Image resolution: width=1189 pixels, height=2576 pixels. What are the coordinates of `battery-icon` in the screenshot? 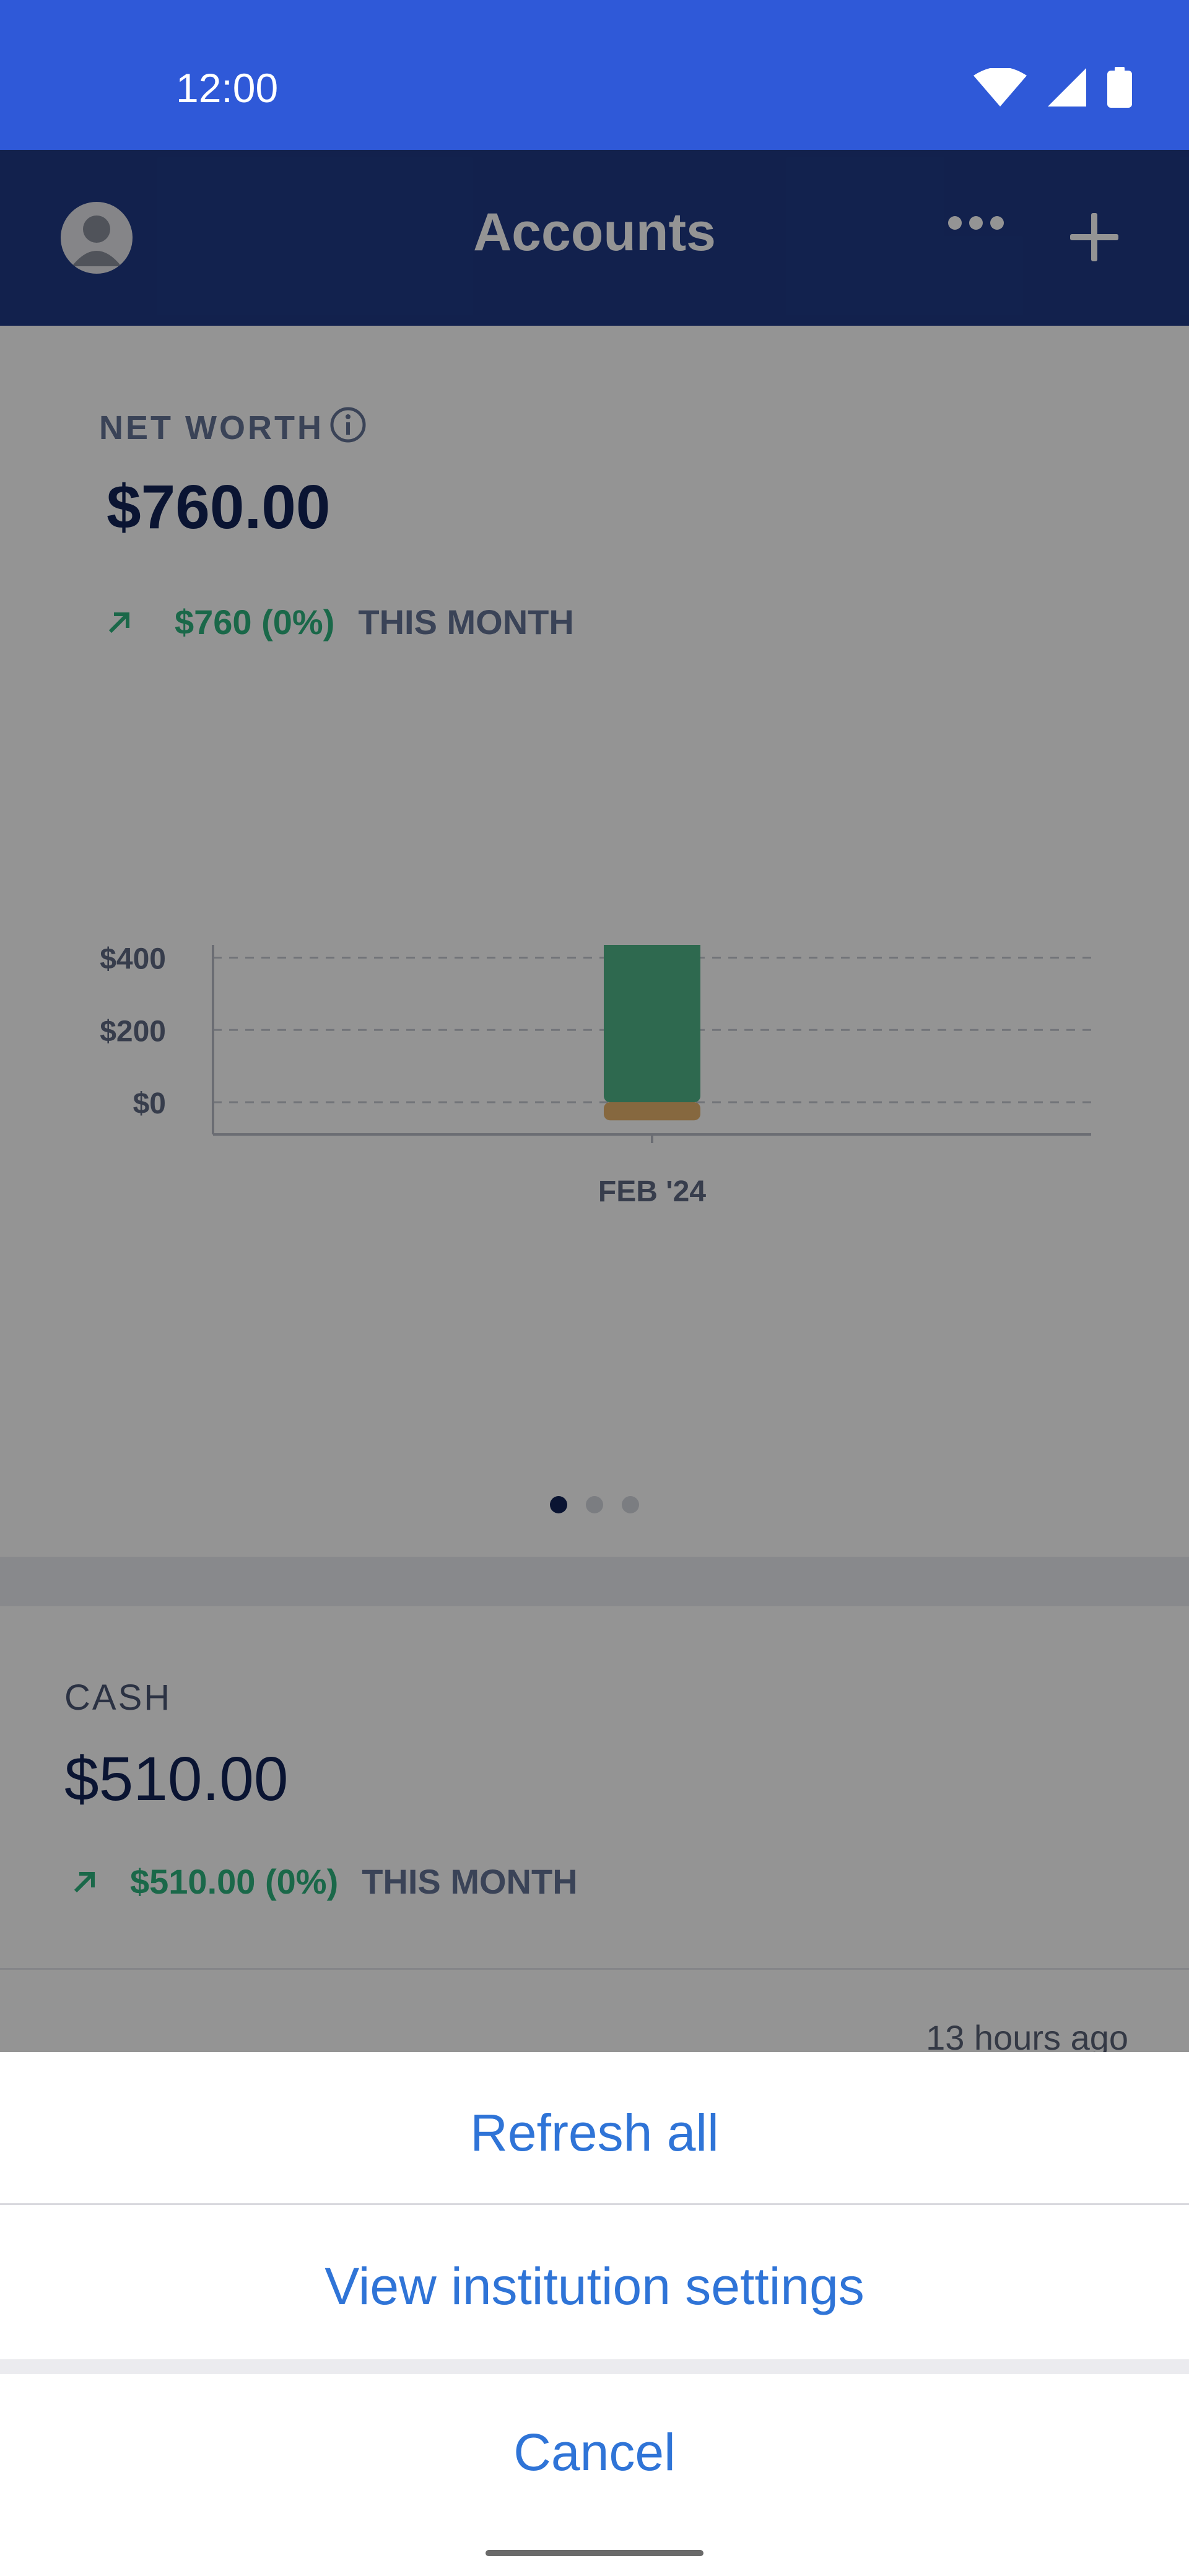 It's located at (1119, 87).